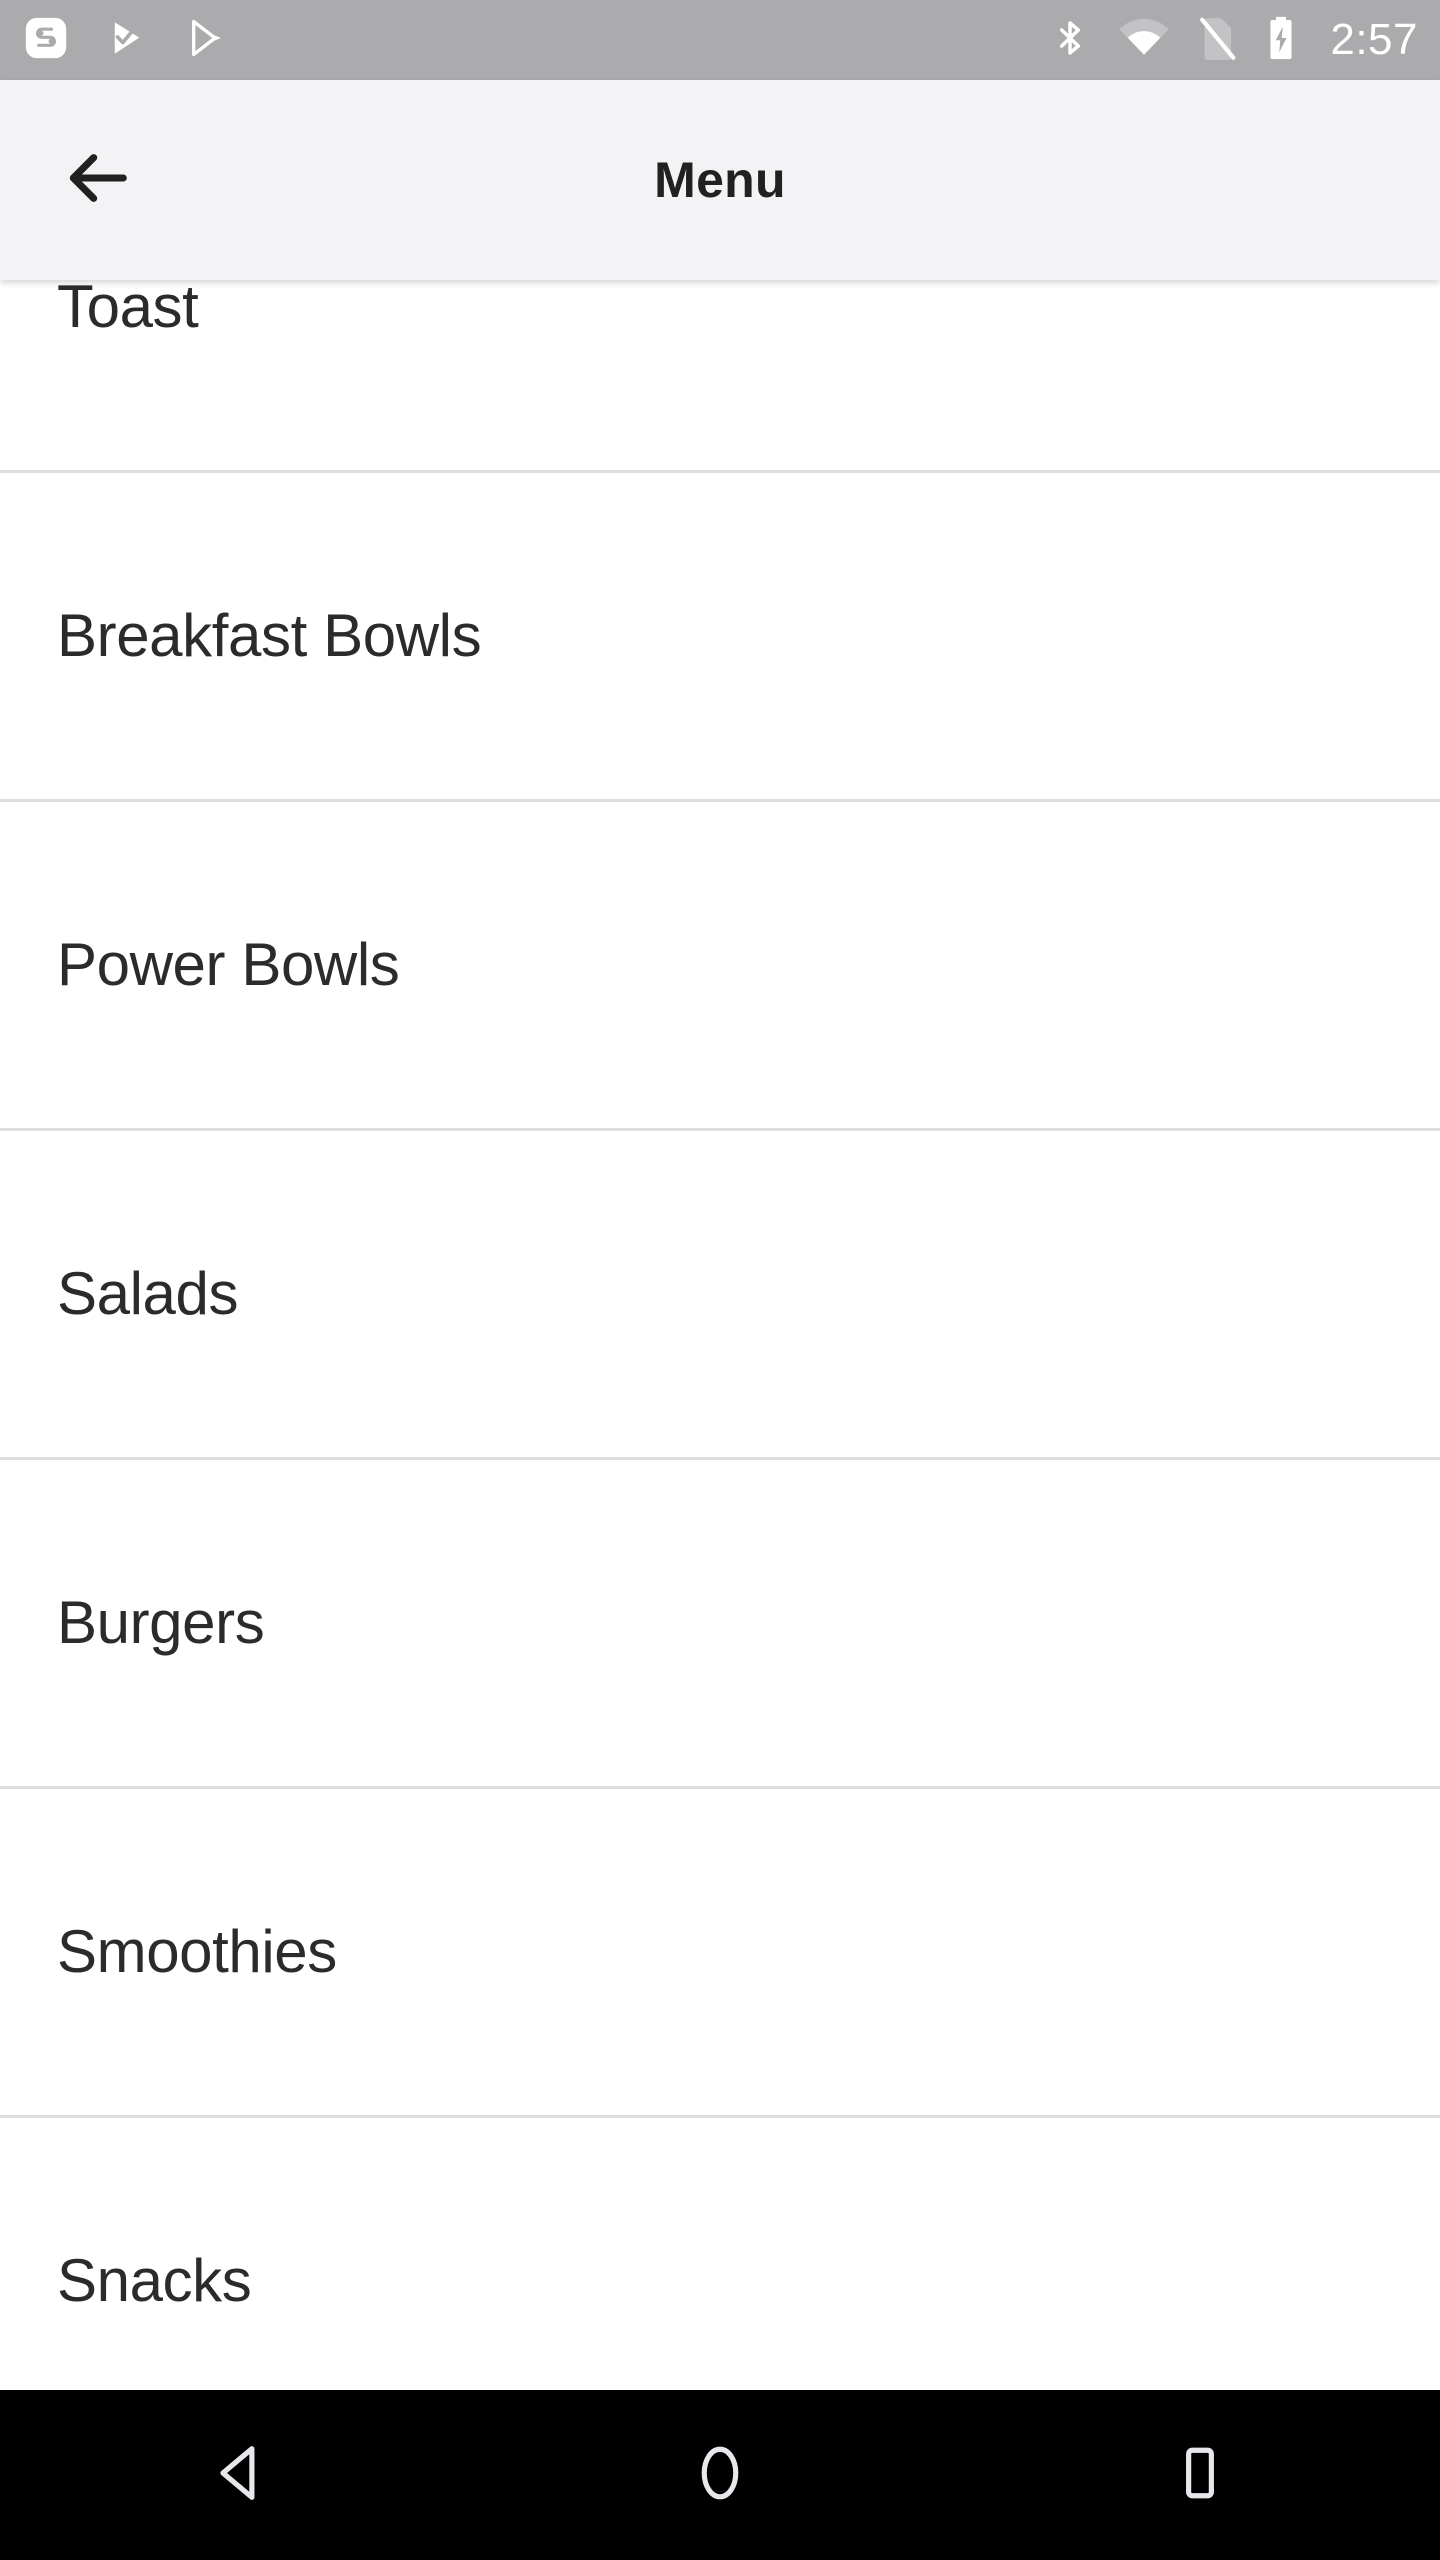 The width and height of the screenshot is (1440, 2560). What do you see at coordinates (161, 1622) in the screenshot?
I see `menu-item-label: Burgers` at bounding box center [161, 1622].